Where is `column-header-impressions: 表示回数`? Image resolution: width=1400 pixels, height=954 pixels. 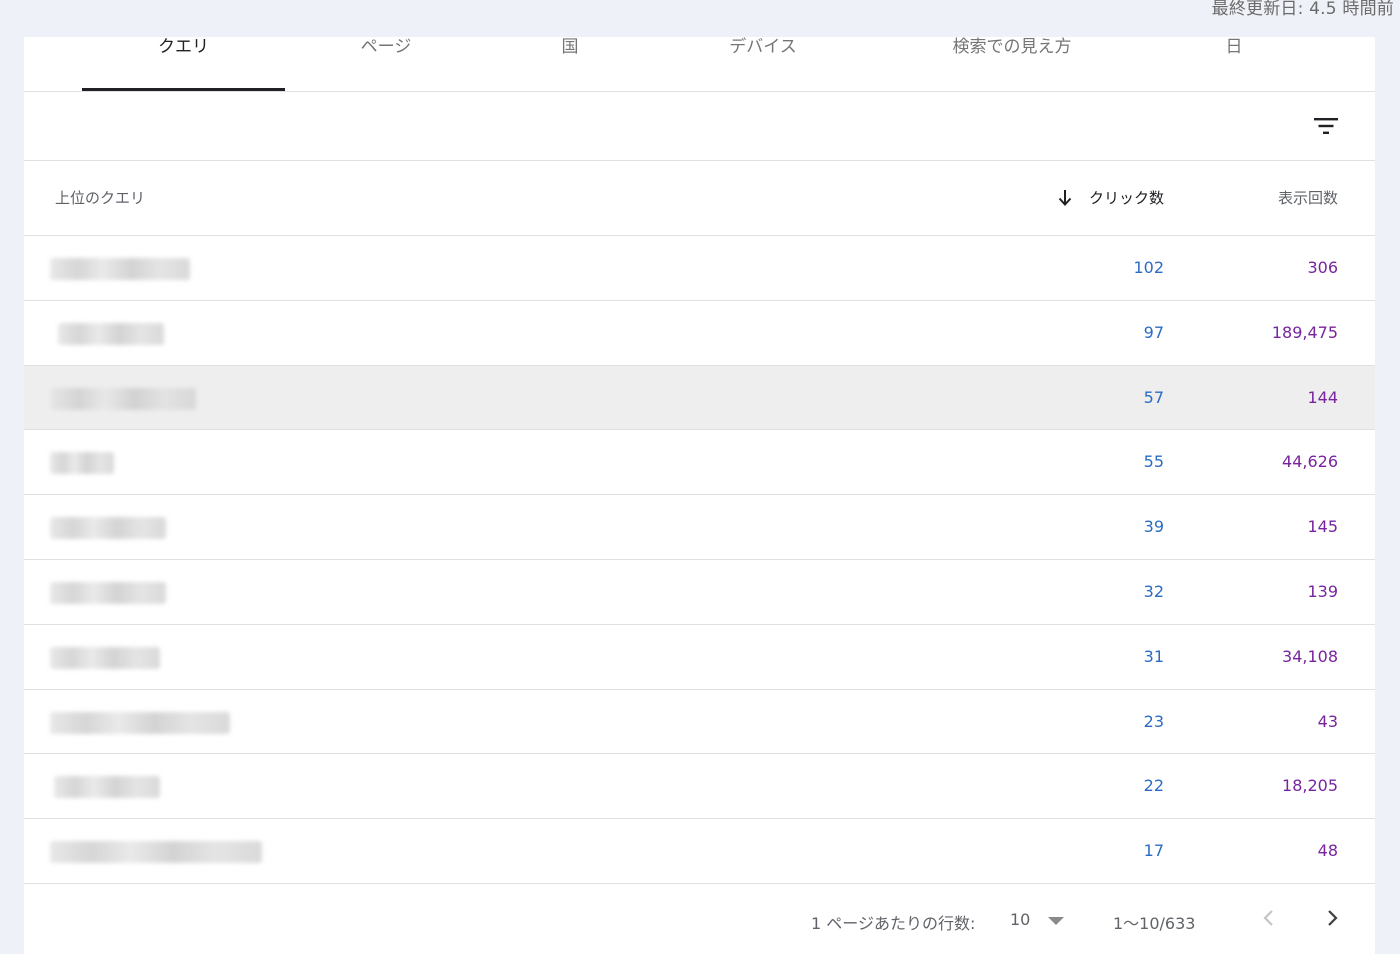
column-header-impressions: 表示回数 is located at coordinates (1308, 197).